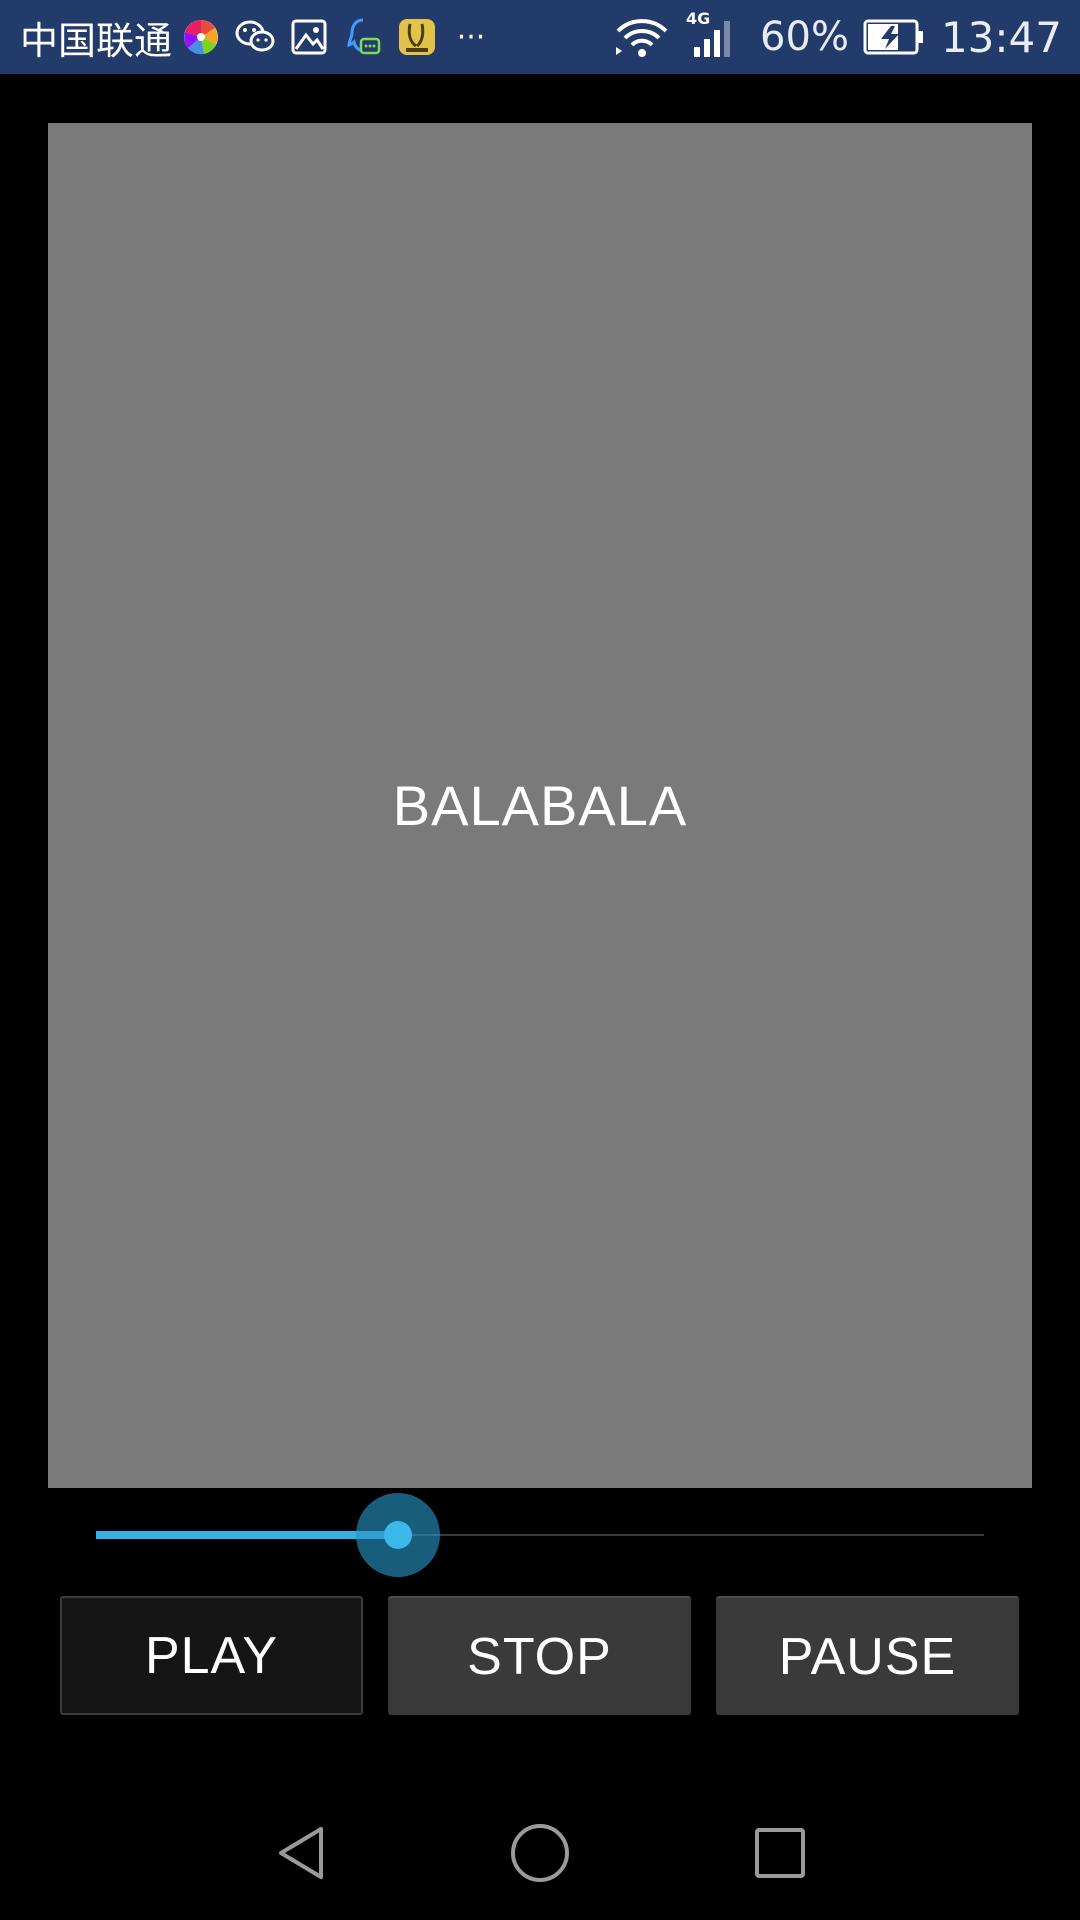 The height and width of the screenshot is (1920, 1080). I want to click on banana-touch-icon, so click(417, 37).